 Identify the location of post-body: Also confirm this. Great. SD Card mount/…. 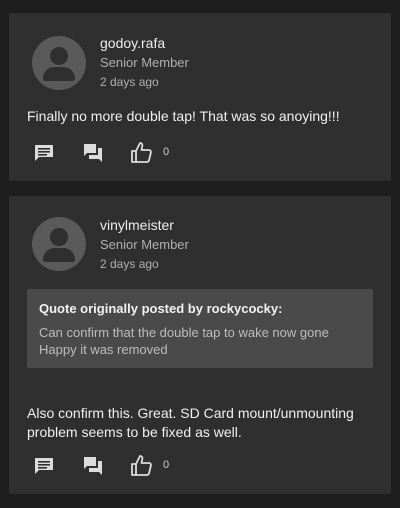
(190, 422).